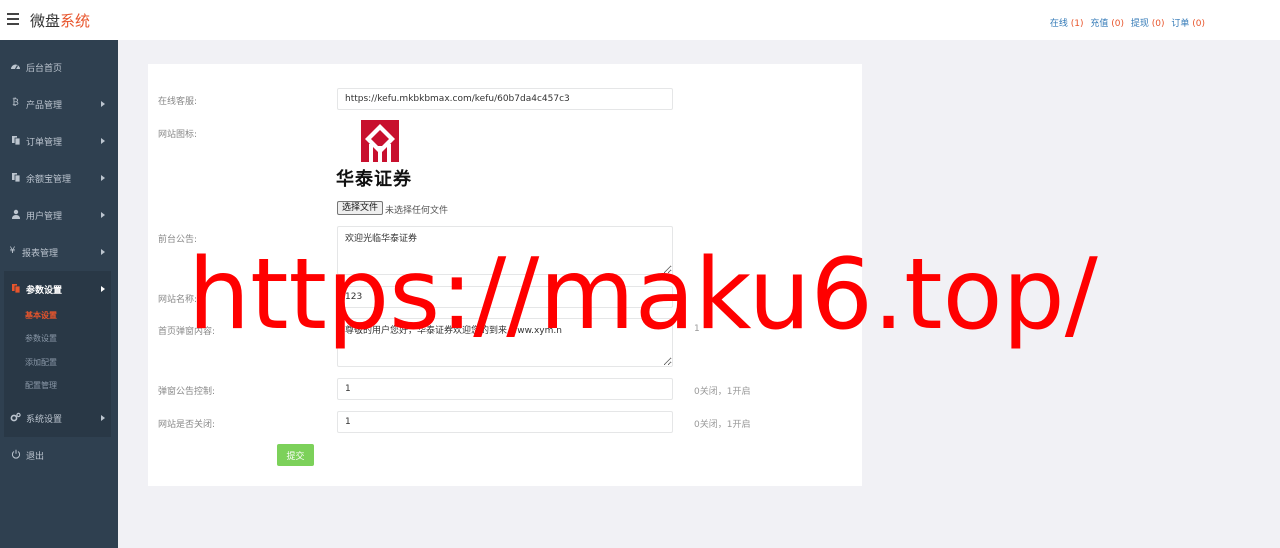 This screenshot has width=1280, height=548. I want to click on submenu-param-settings: 参数设置, so click(41, 338).